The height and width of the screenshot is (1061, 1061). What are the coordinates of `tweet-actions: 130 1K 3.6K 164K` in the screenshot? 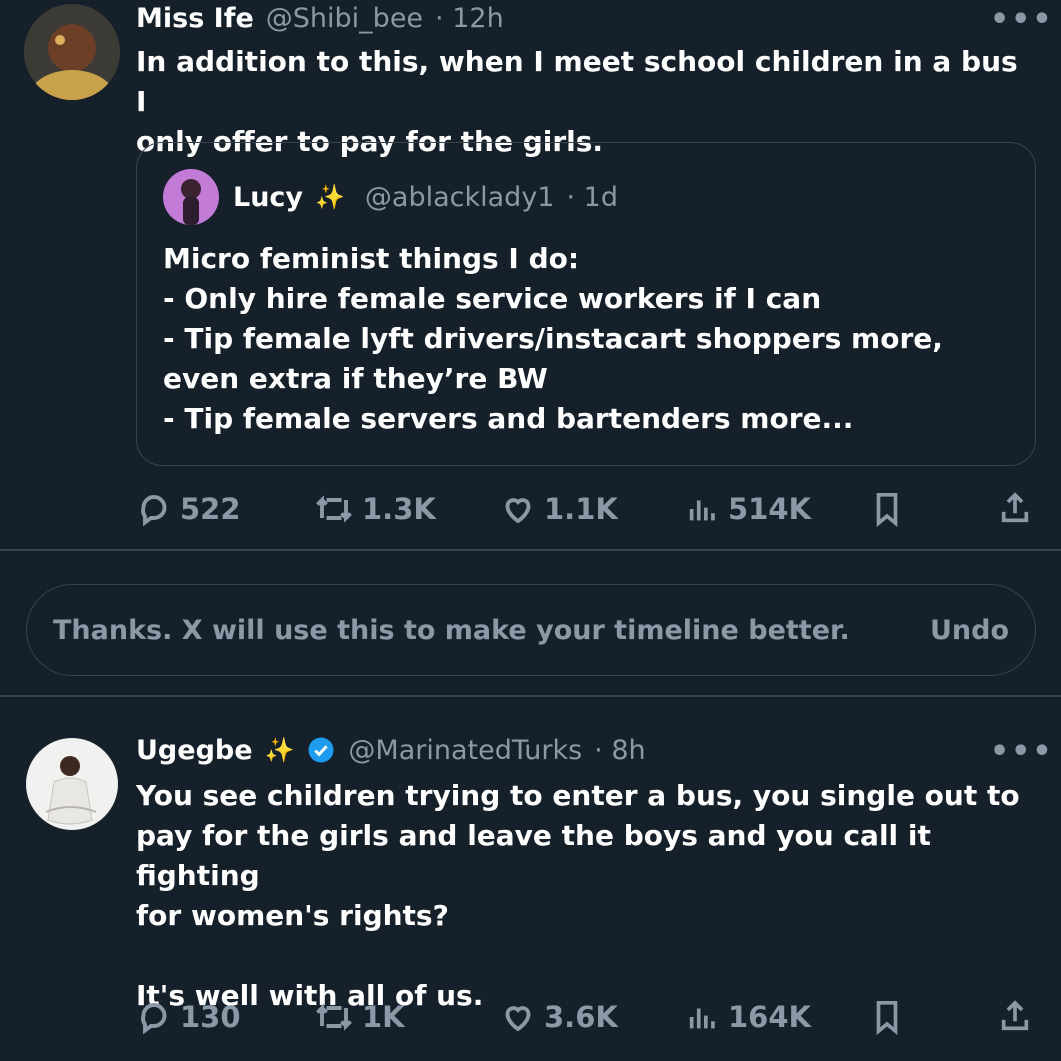 It's located at (586, 1017).